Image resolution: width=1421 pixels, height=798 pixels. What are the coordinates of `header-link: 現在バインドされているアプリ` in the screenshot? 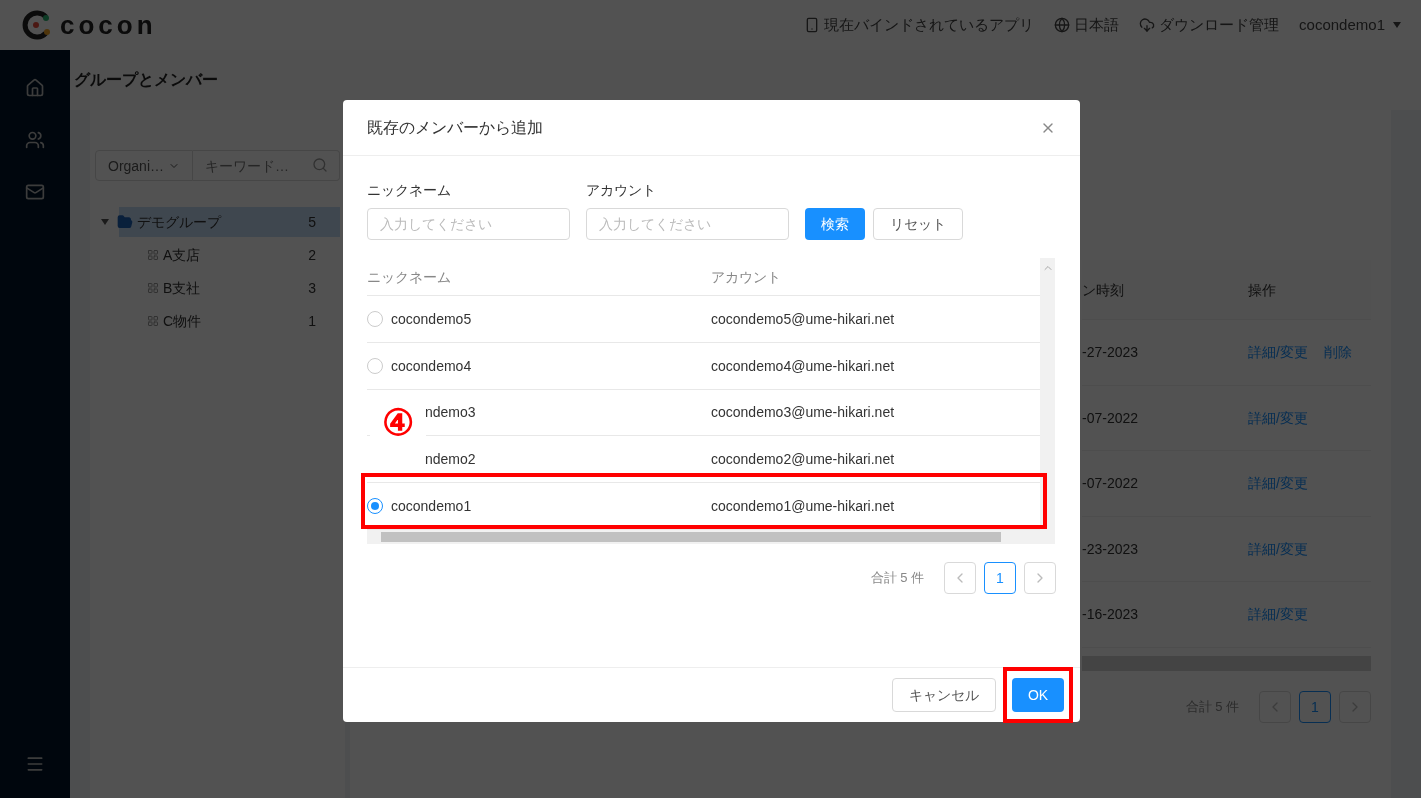 It's located at (919, 25).